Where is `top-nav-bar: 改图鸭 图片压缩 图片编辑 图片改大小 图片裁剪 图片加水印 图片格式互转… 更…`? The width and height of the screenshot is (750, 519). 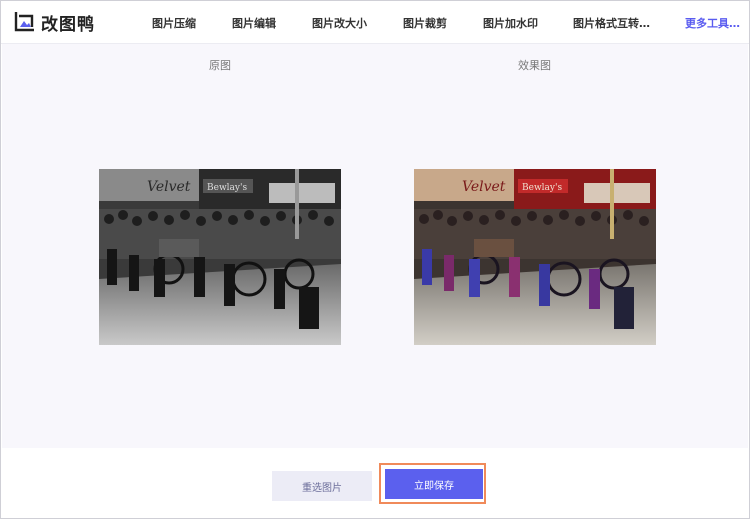 top-nav-bar: 改图鸭 图片压缩 图片编辑 图片改大小 图片裁剪 图片加水印 图片格式互转… 更… is located at coordinates (375, 22).